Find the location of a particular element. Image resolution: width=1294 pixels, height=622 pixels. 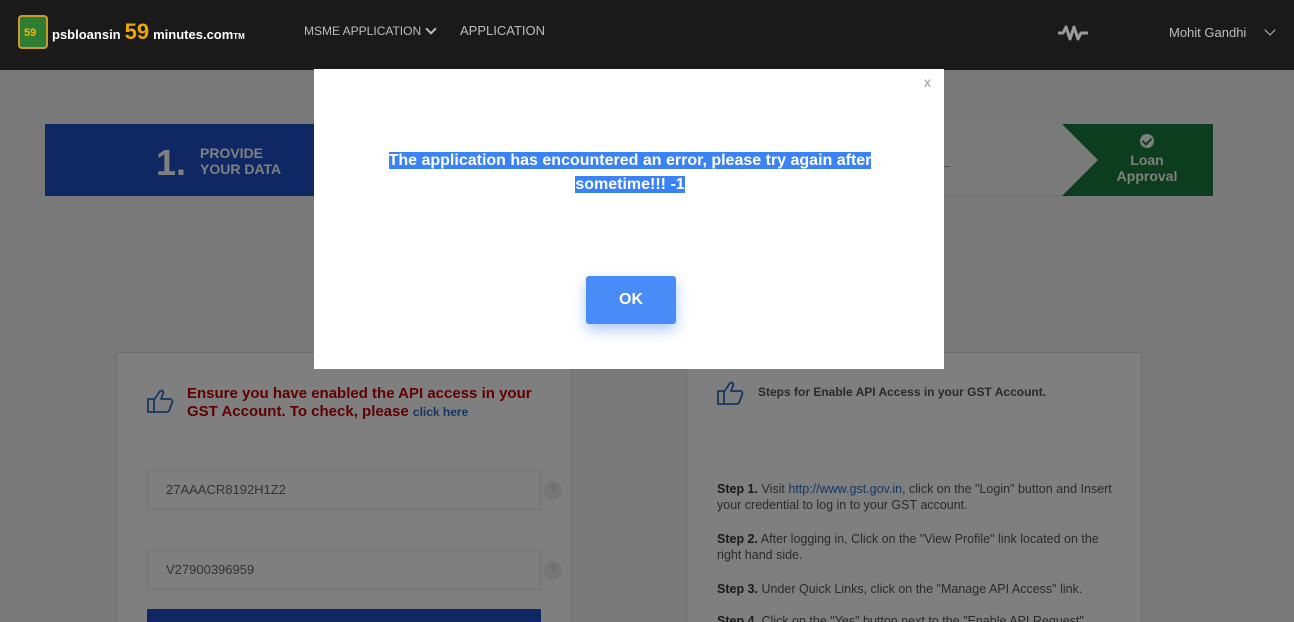

logo-text-right: minutes.com is located at coordinates (193, 34).